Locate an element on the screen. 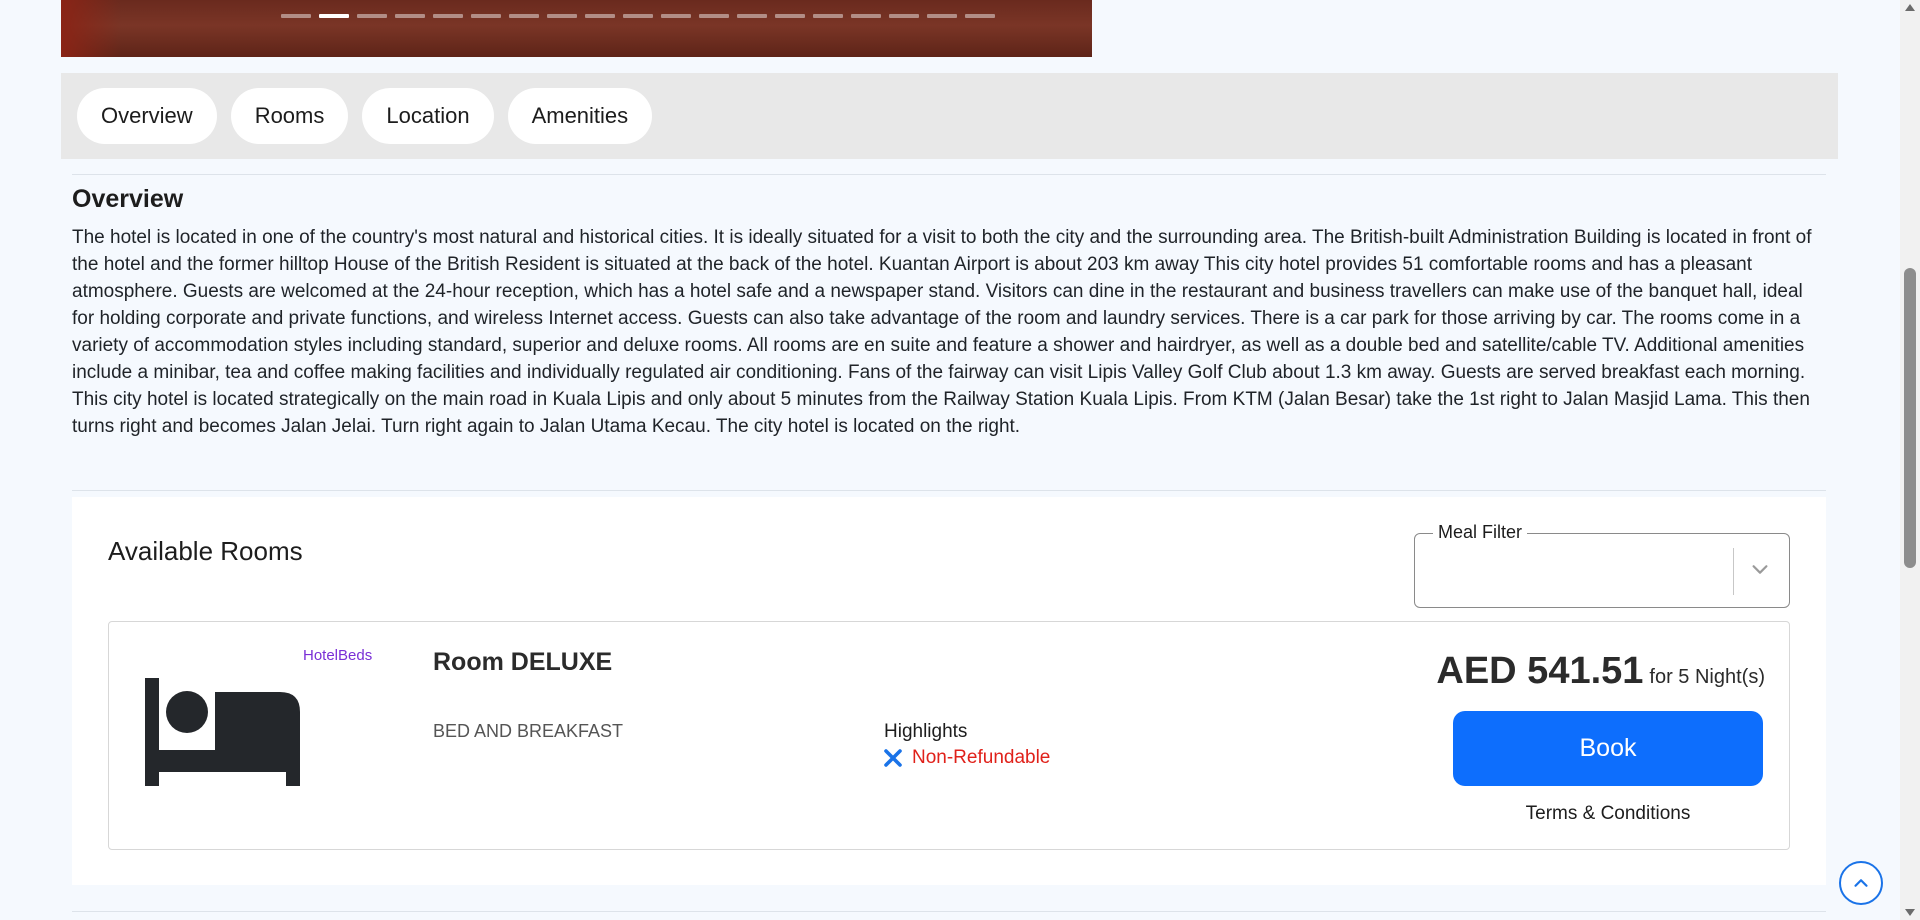 This screenshot has width=1920, height=920. page-scrollbar is located at coordinates (1910, 460).